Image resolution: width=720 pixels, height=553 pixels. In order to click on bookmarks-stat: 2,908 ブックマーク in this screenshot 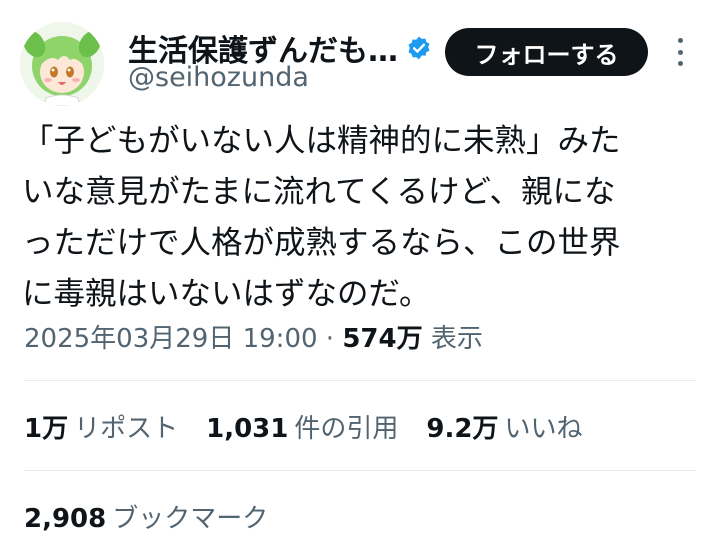, I will do `click(146, 516)`.